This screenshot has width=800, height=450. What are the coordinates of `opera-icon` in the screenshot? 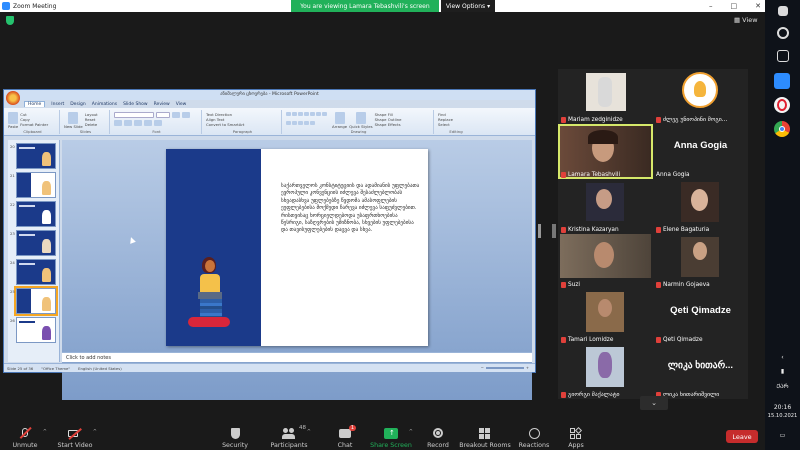 It's located at (782, 105).